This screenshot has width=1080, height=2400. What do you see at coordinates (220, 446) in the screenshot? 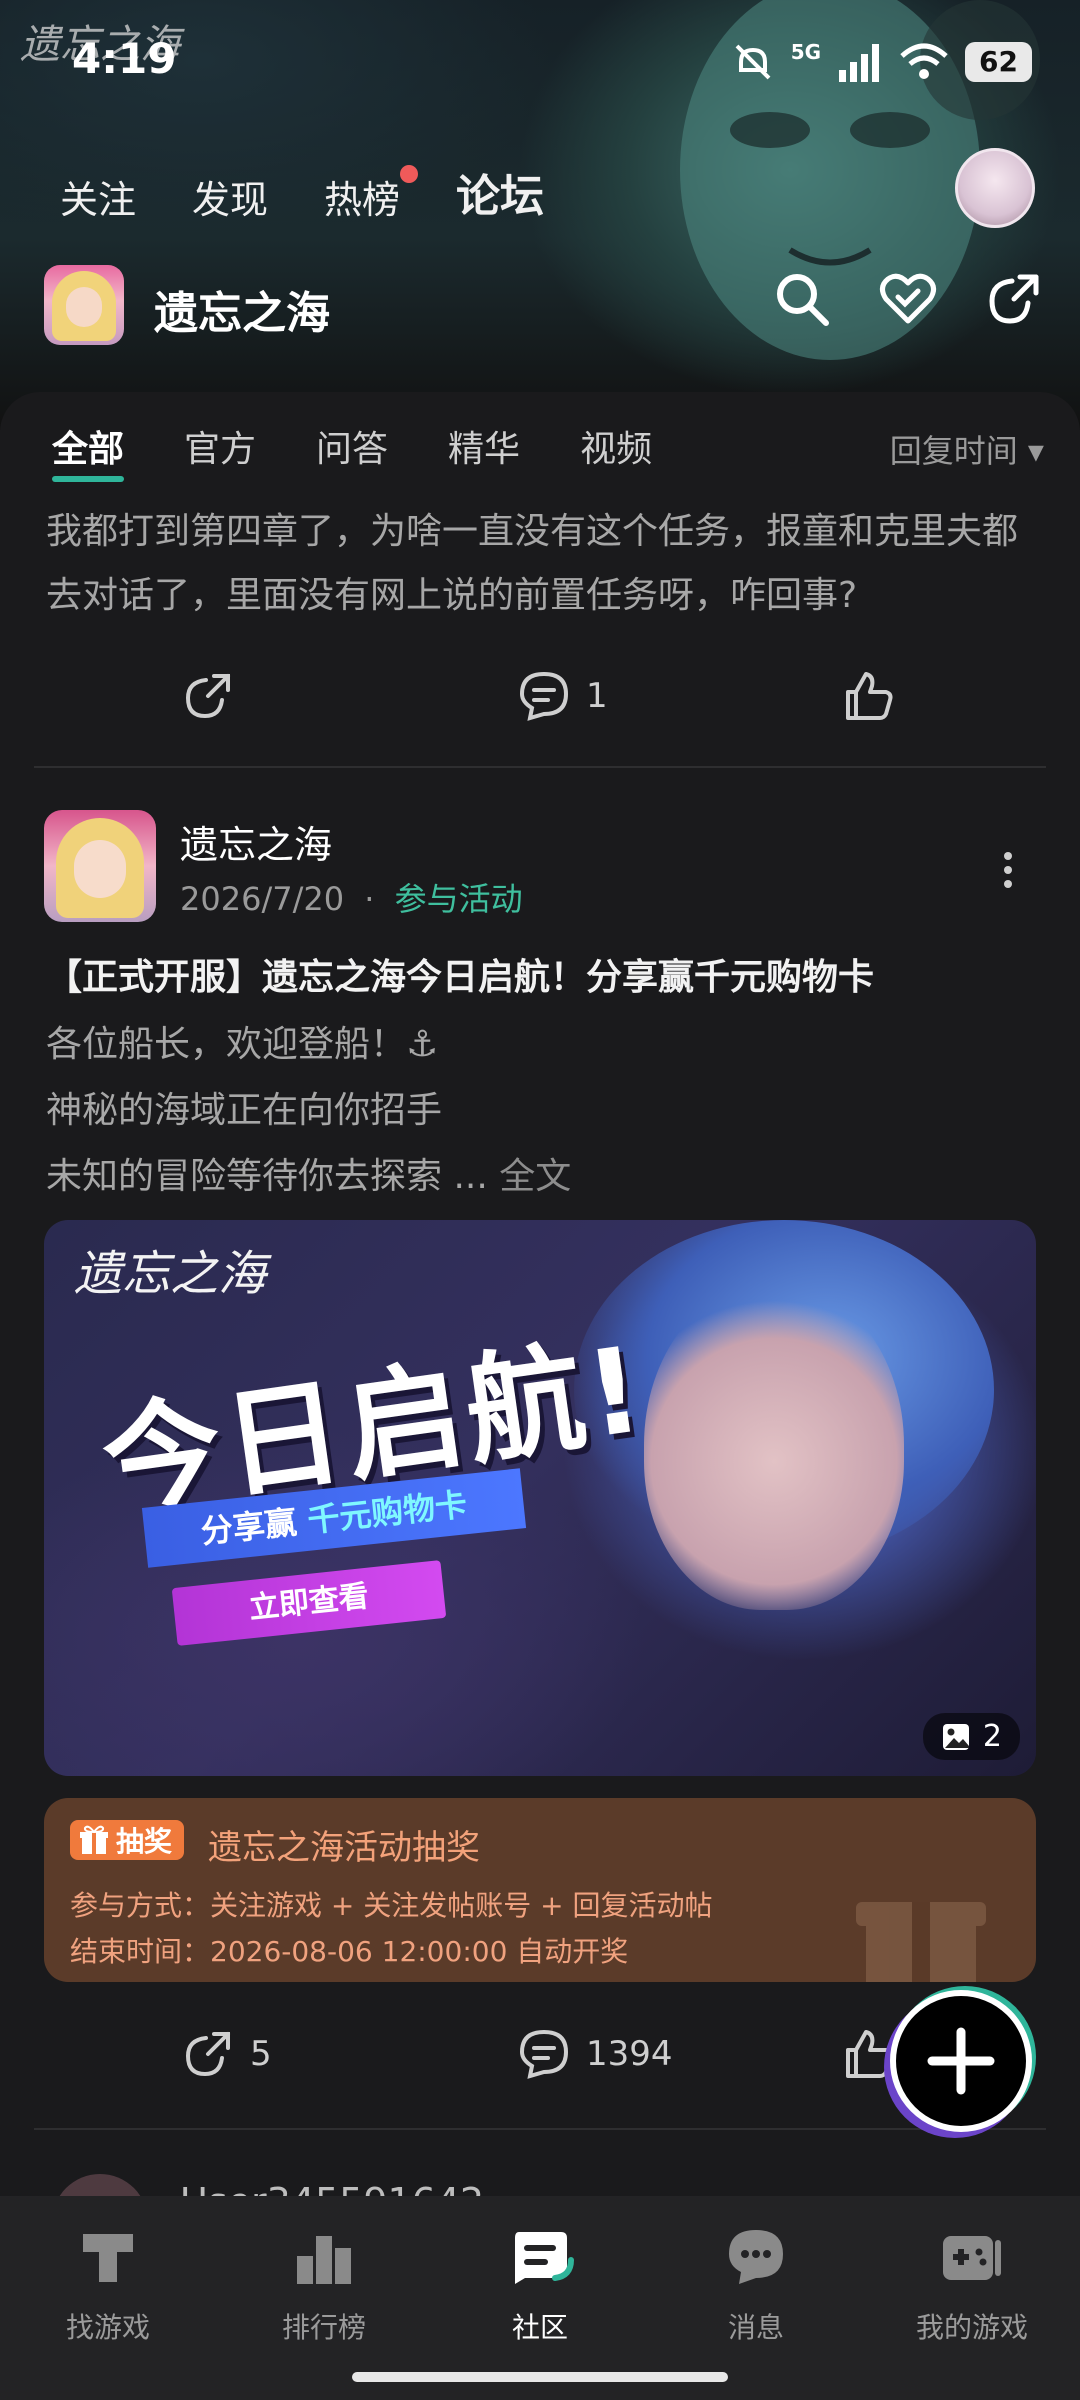
I see `filter-official: 官方` at bounding box center [220, 446].